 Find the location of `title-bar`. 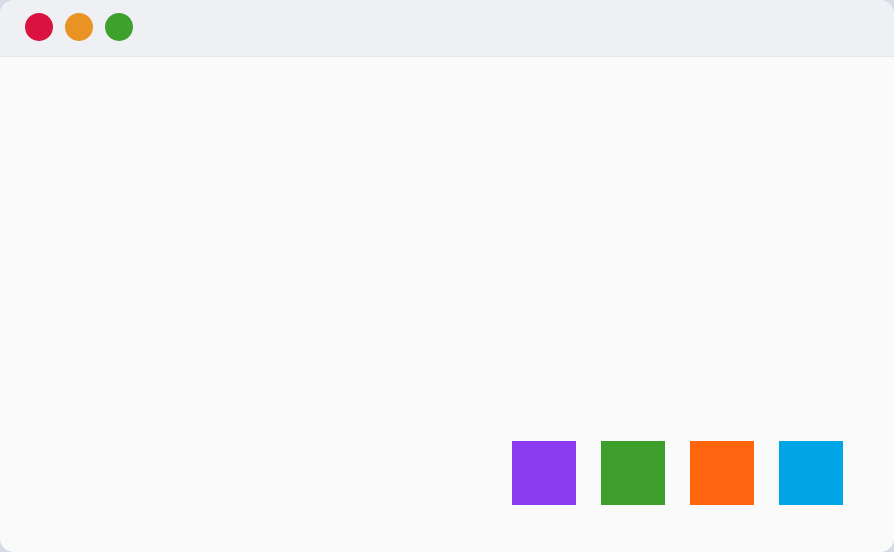

title-bar is located at coordinates (447, 28).